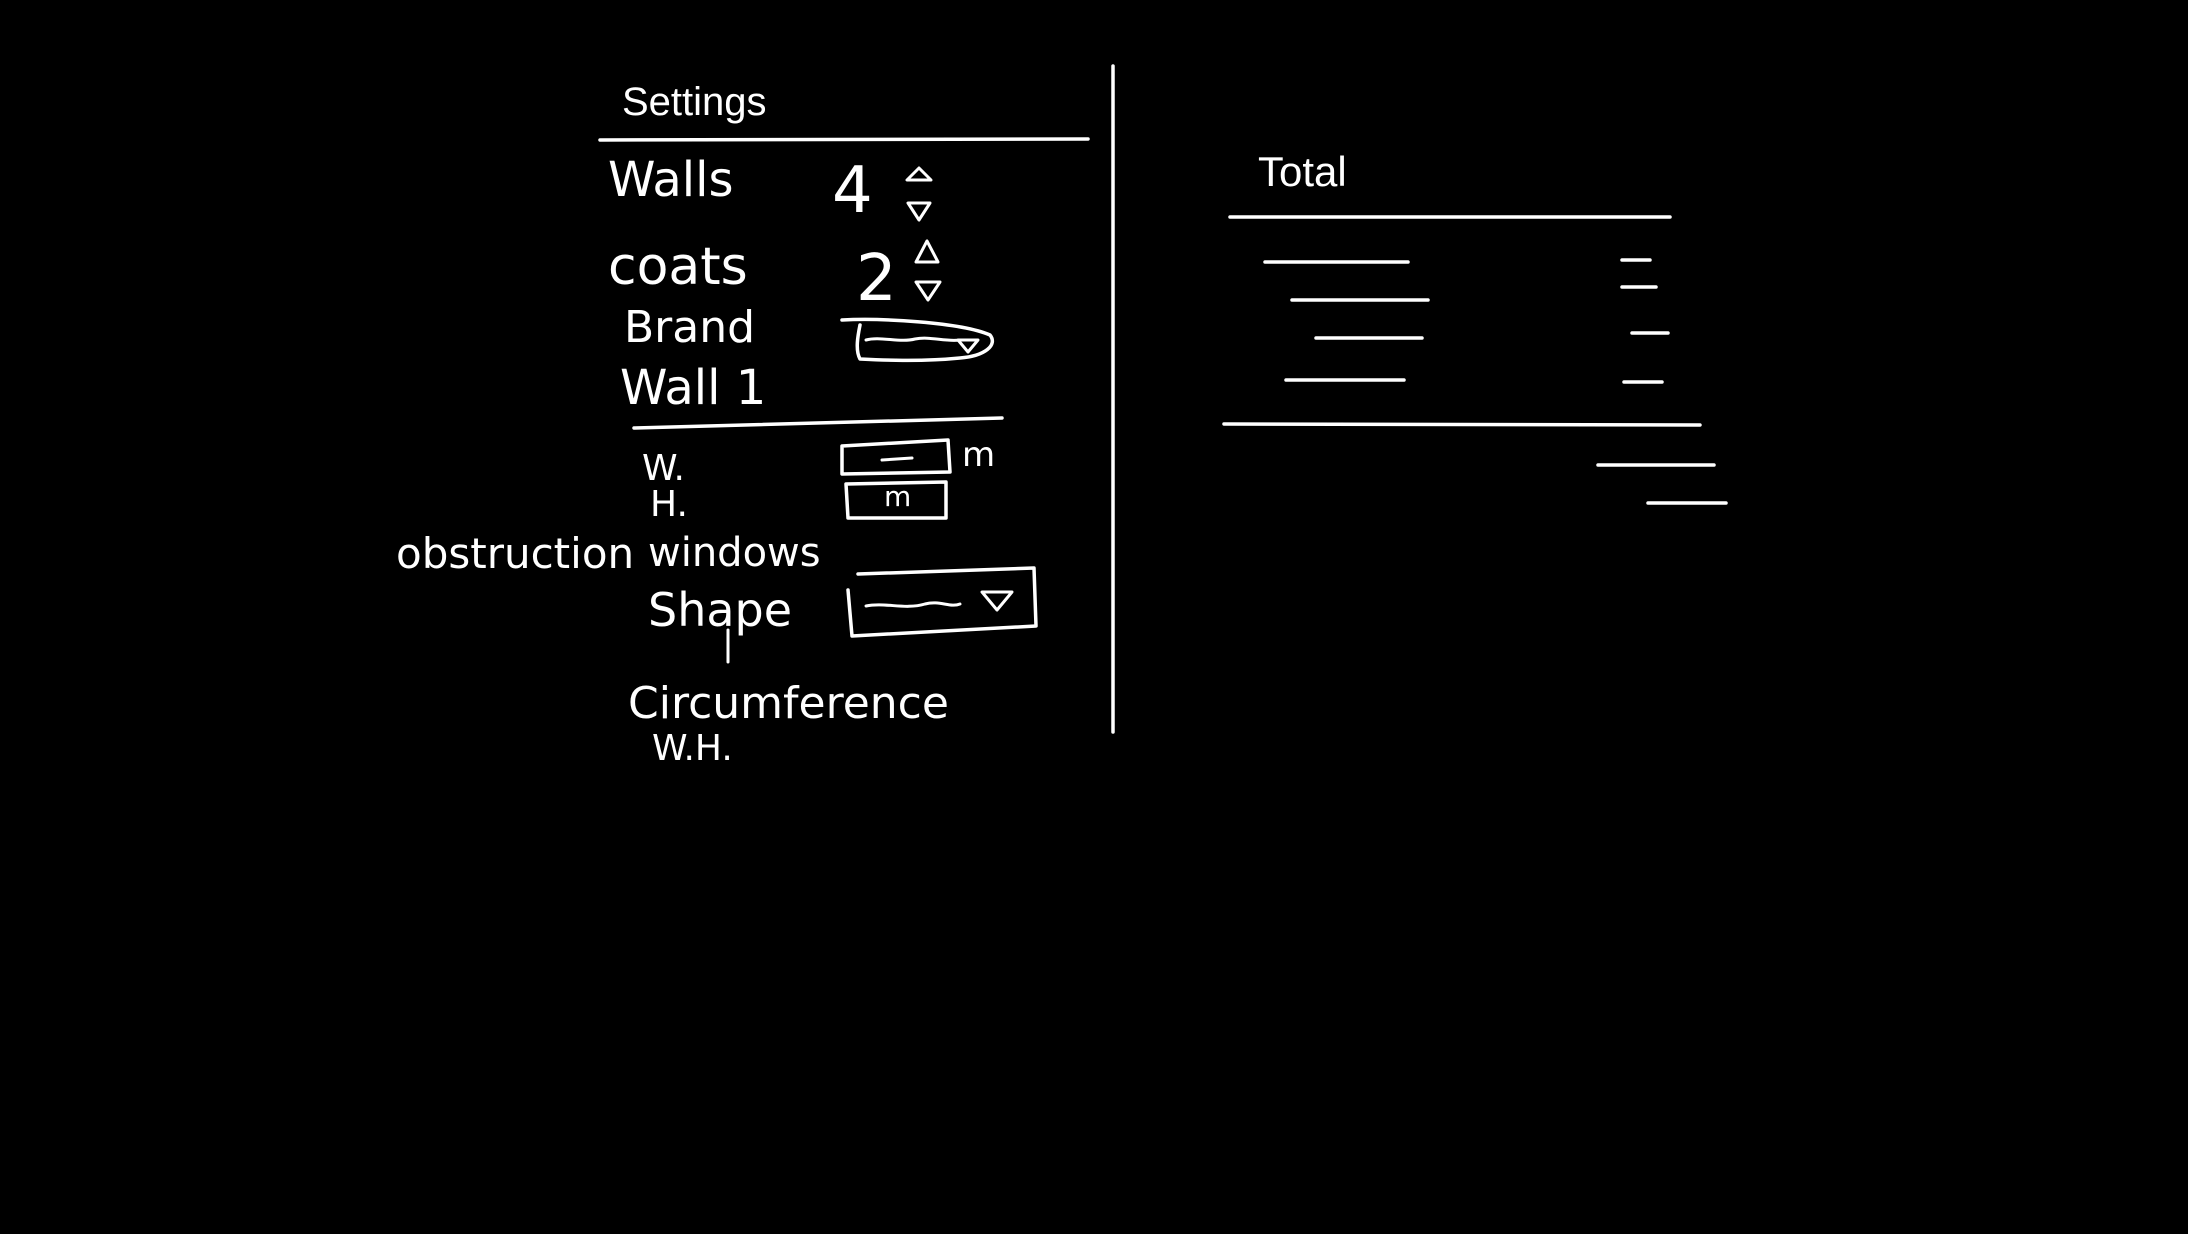 The width and height of the screenshot is (2188, 1234). Describe the element at coordinates (919, 211) in the screenshot. I see `walls-decrement-icon` at that location.